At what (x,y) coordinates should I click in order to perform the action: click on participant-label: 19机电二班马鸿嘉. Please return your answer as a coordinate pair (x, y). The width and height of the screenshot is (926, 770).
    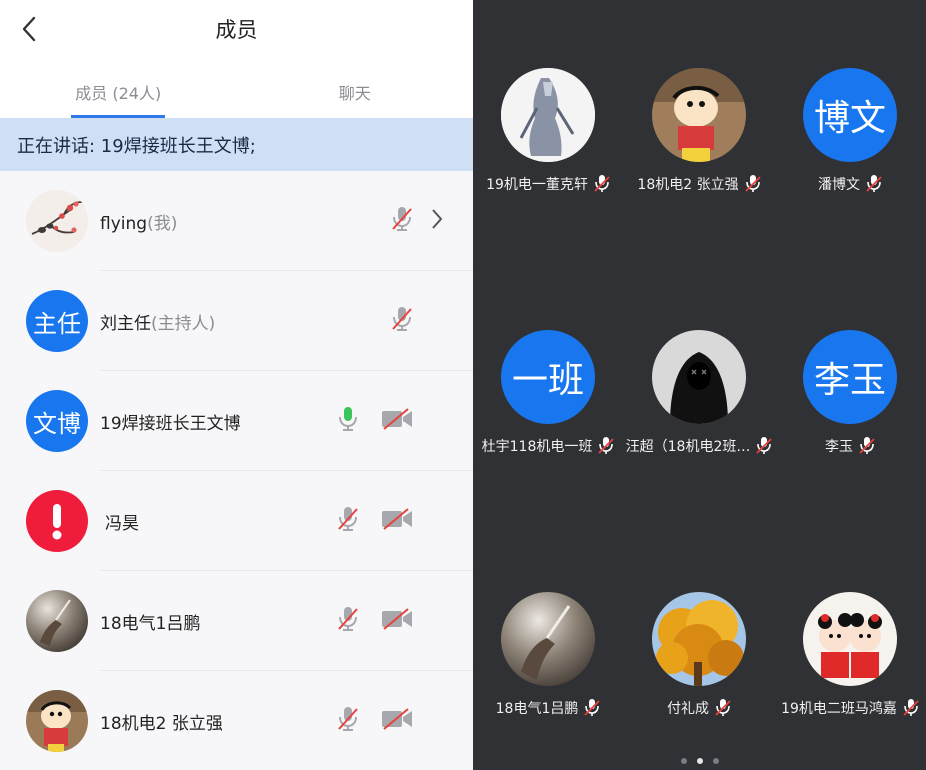
    Looking at the image, I should click on (850, 708).